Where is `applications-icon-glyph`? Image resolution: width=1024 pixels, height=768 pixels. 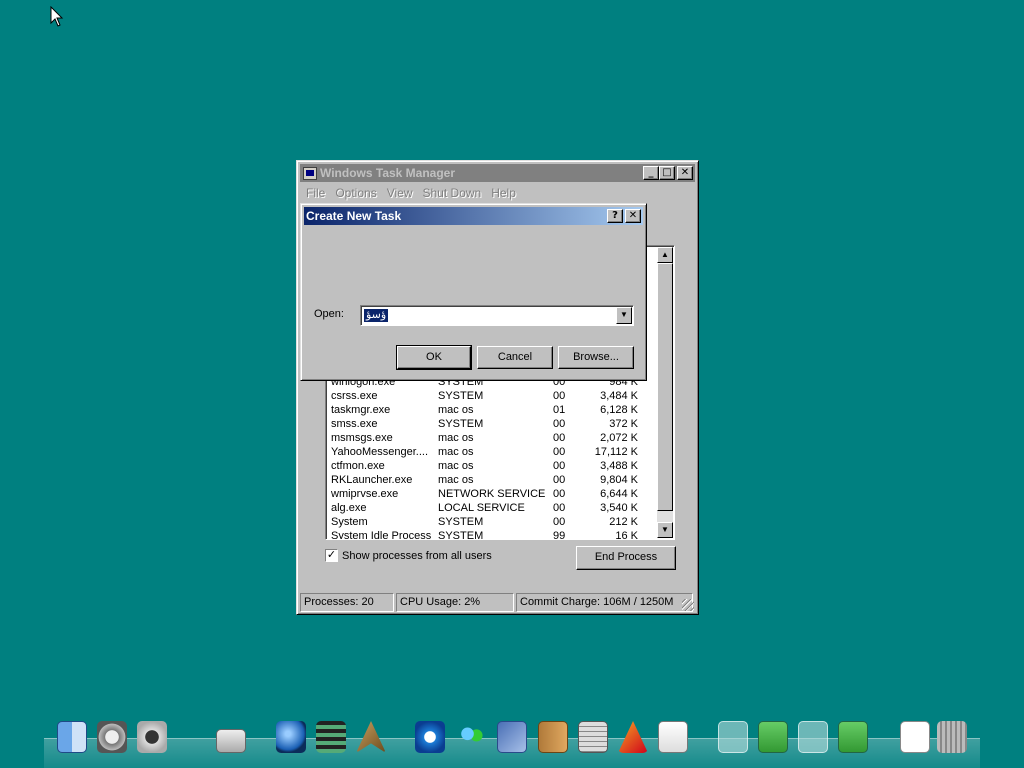
applications-icon-glyph is located at coordinates (633, 737).